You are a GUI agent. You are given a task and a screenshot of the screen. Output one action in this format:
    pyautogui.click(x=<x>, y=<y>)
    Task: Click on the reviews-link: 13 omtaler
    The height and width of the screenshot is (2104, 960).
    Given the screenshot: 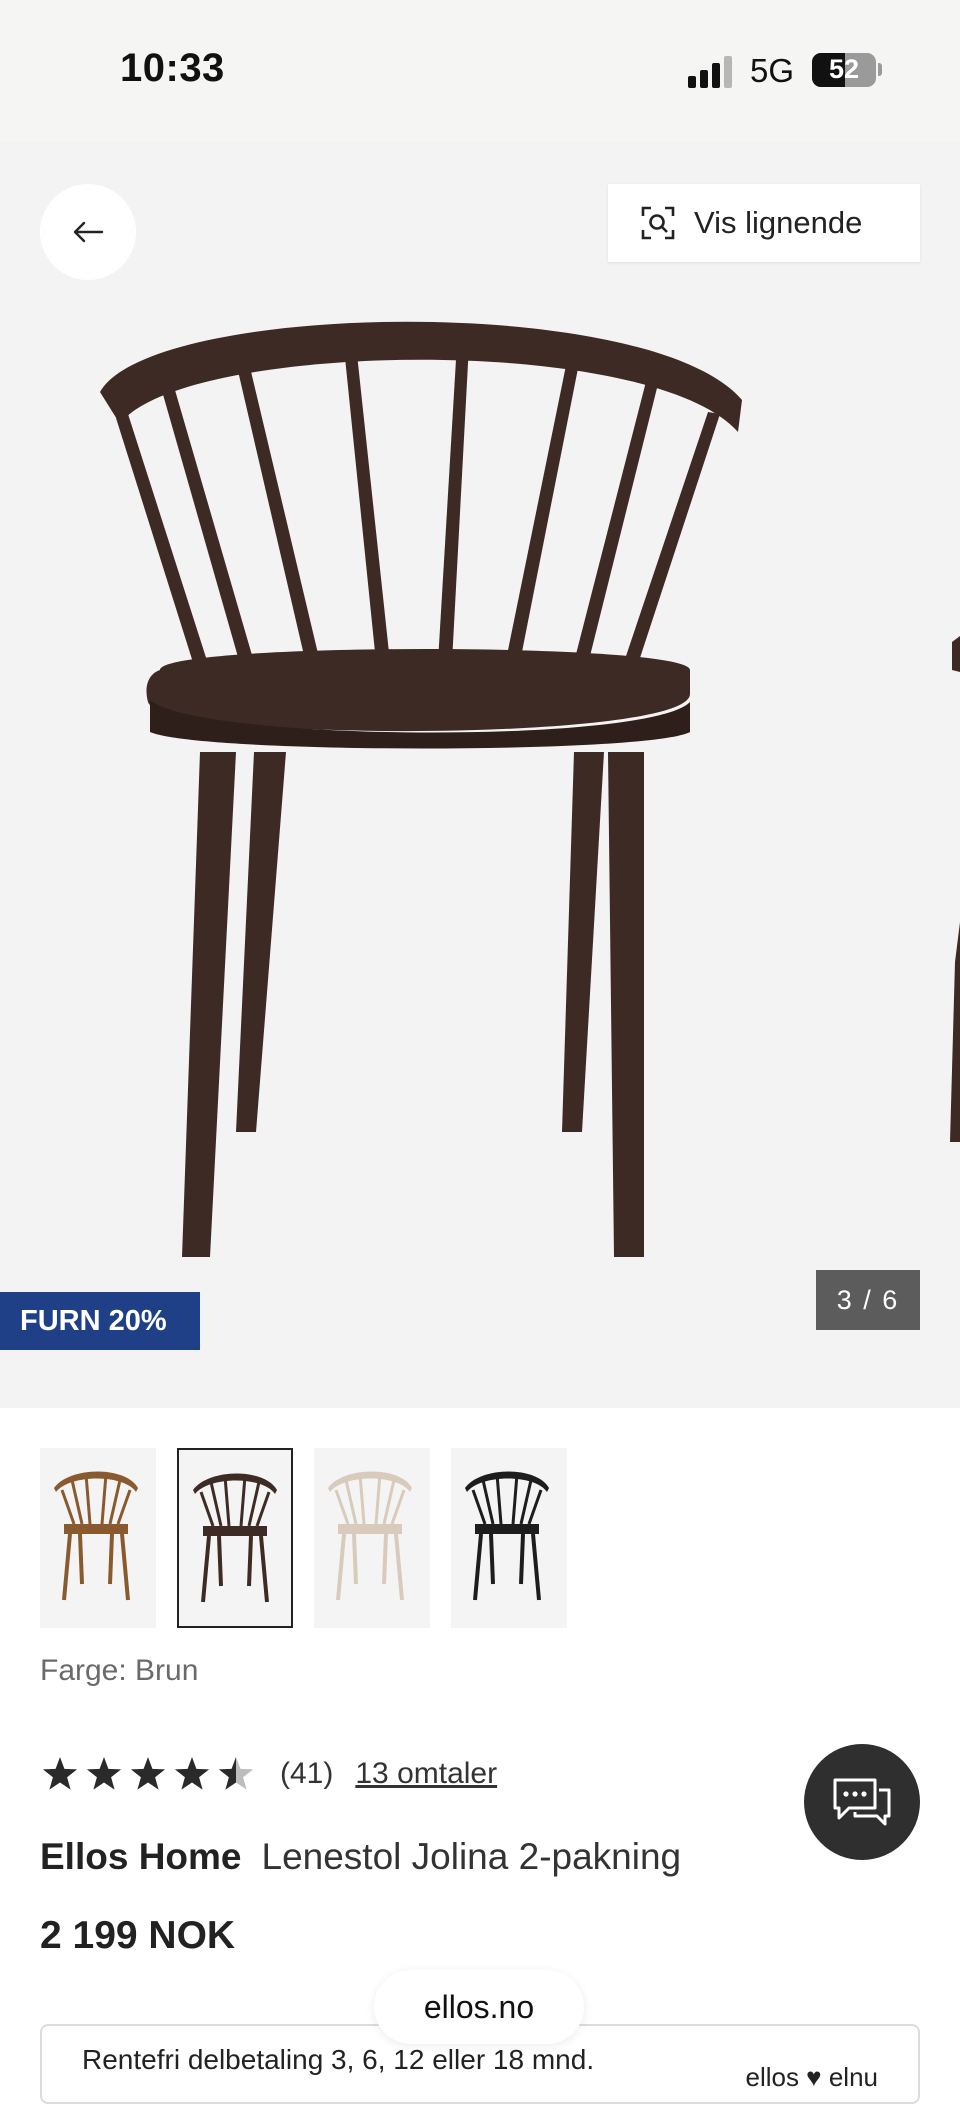 What is the action you would take?
    pyautogui.click(x=426, y=1774)
    